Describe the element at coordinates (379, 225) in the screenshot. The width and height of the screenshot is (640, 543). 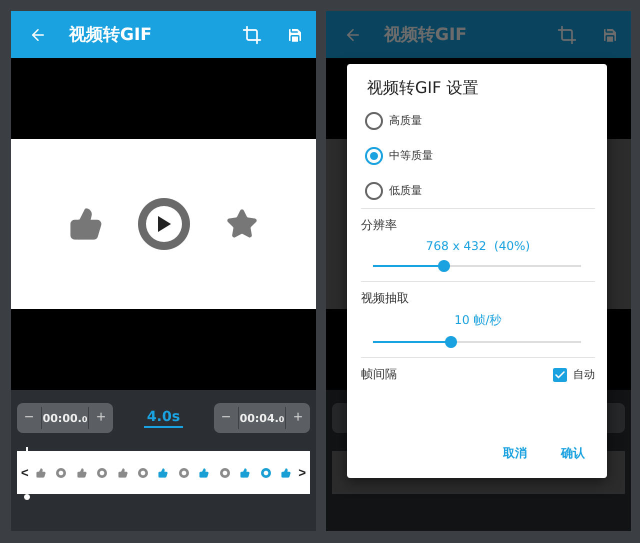
I see `resolution-label: 分辨率` at that location.